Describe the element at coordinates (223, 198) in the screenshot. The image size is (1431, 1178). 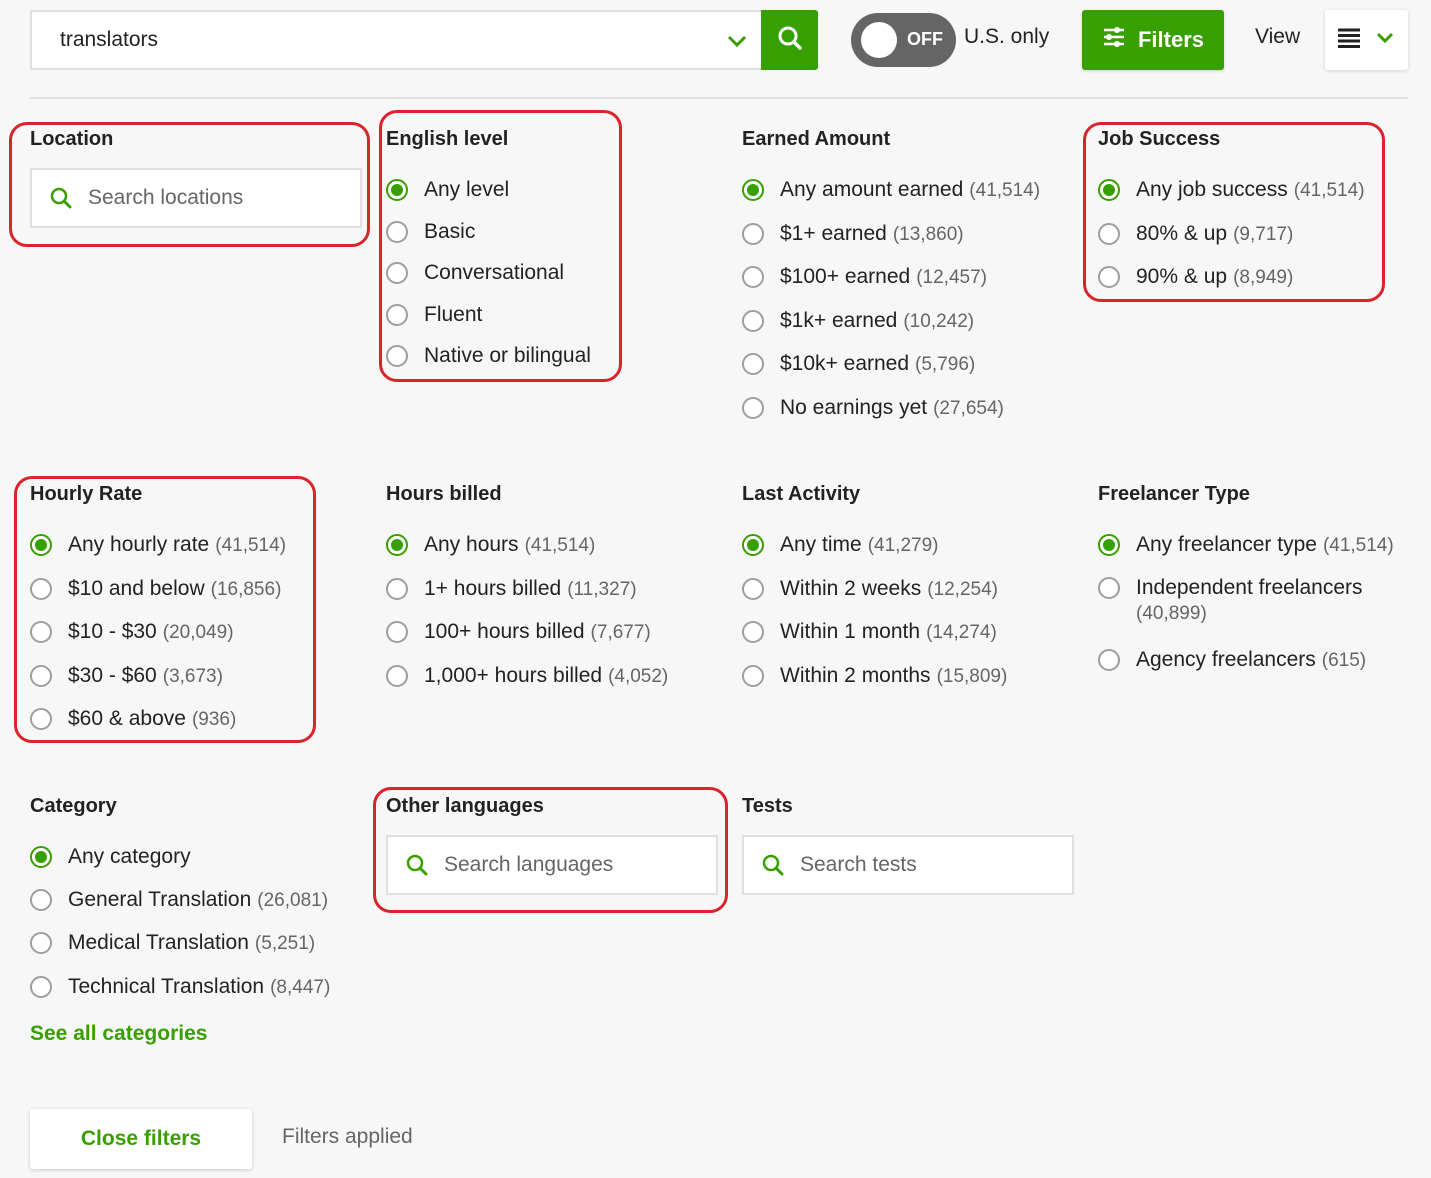
I see `location-search-input` at that location.